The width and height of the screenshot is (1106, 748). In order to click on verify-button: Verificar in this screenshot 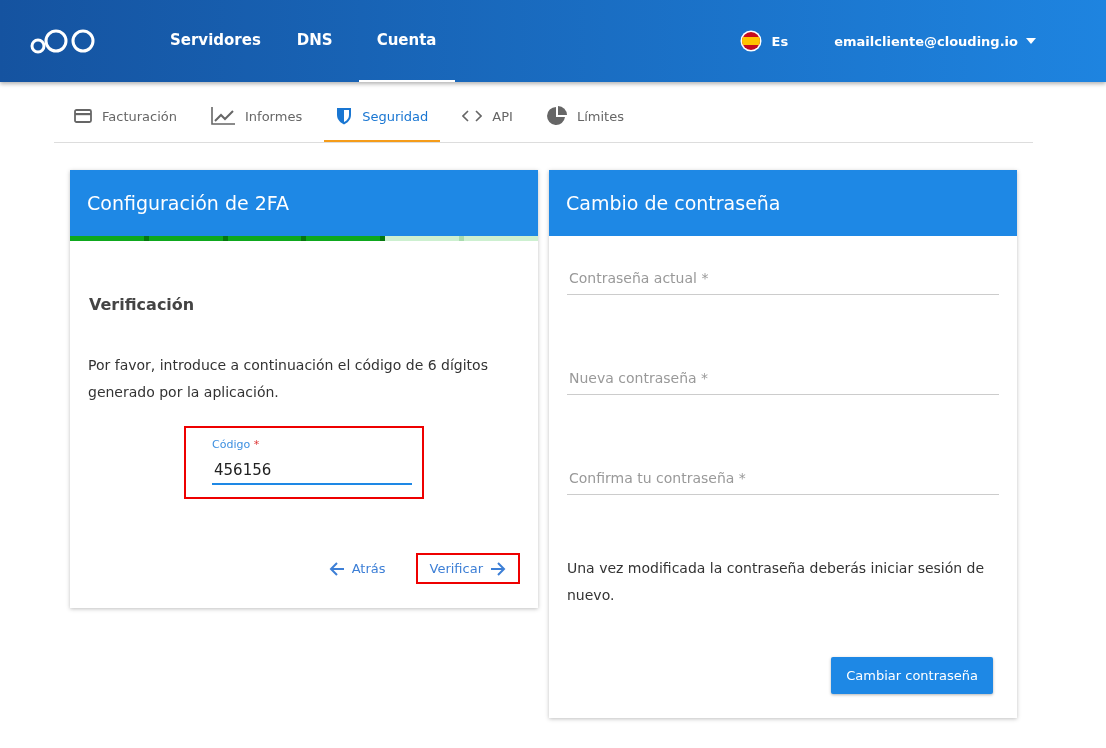, I will do `click(467, 568)`.